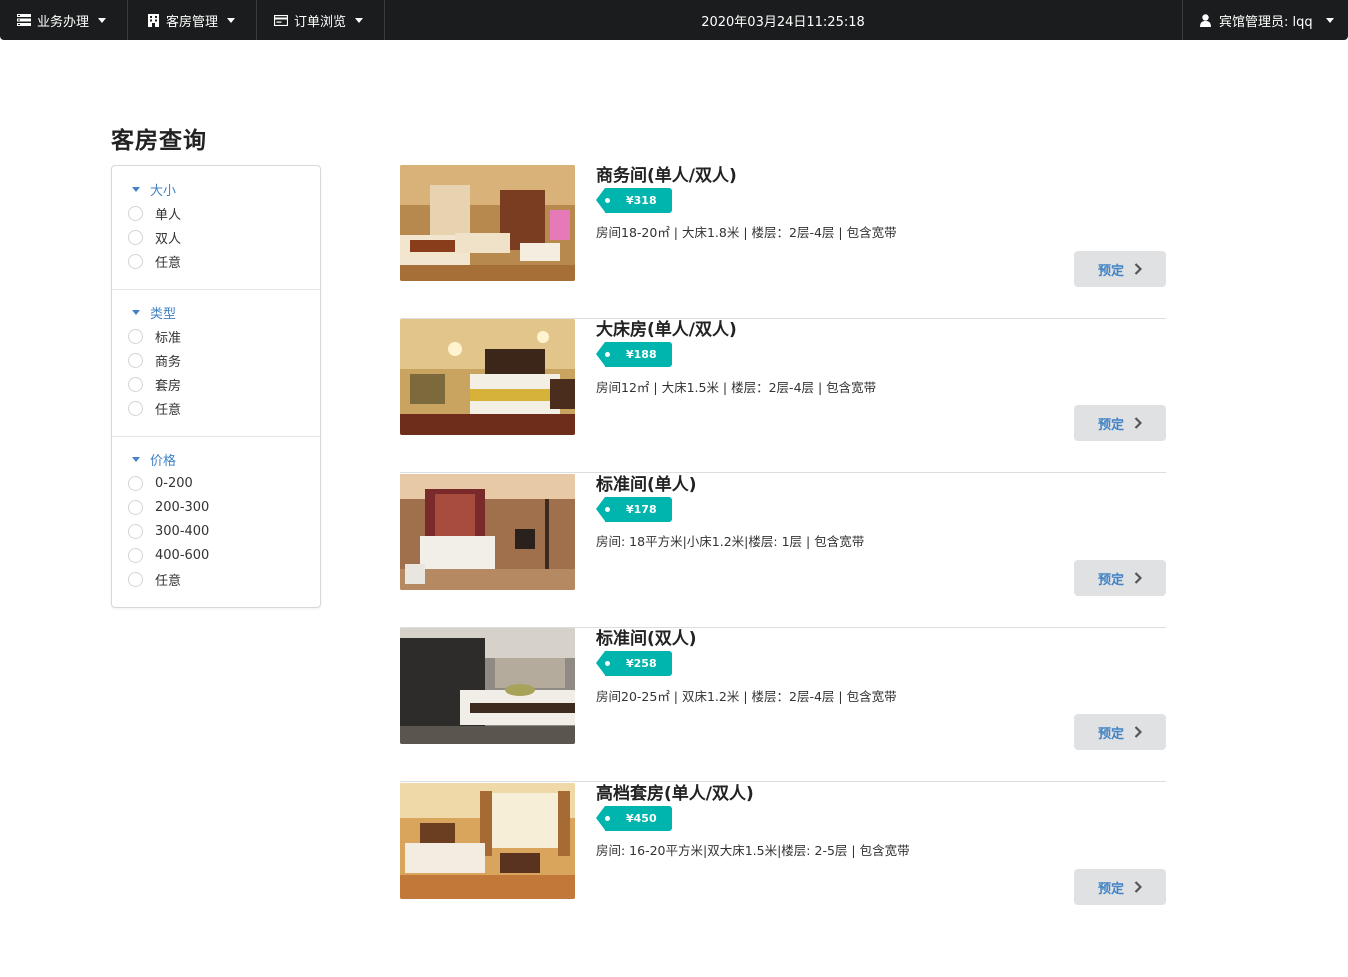 The width and height of the screenshot is (1348, 977). What do you see at coordinates (281, 20) in the screenshot?
I see `card-icon` at bounding box center [281, 20].